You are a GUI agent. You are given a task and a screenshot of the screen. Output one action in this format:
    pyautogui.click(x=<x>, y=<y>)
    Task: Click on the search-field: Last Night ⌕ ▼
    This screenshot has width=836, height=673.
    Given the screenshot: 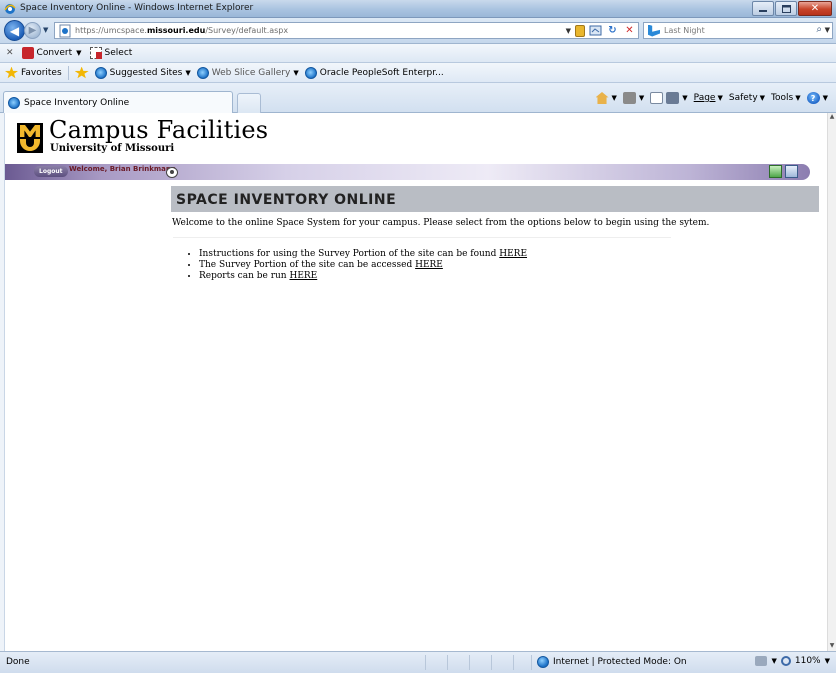 What is the action you would take?
    pyautogui.click(x=738, y=30)
    